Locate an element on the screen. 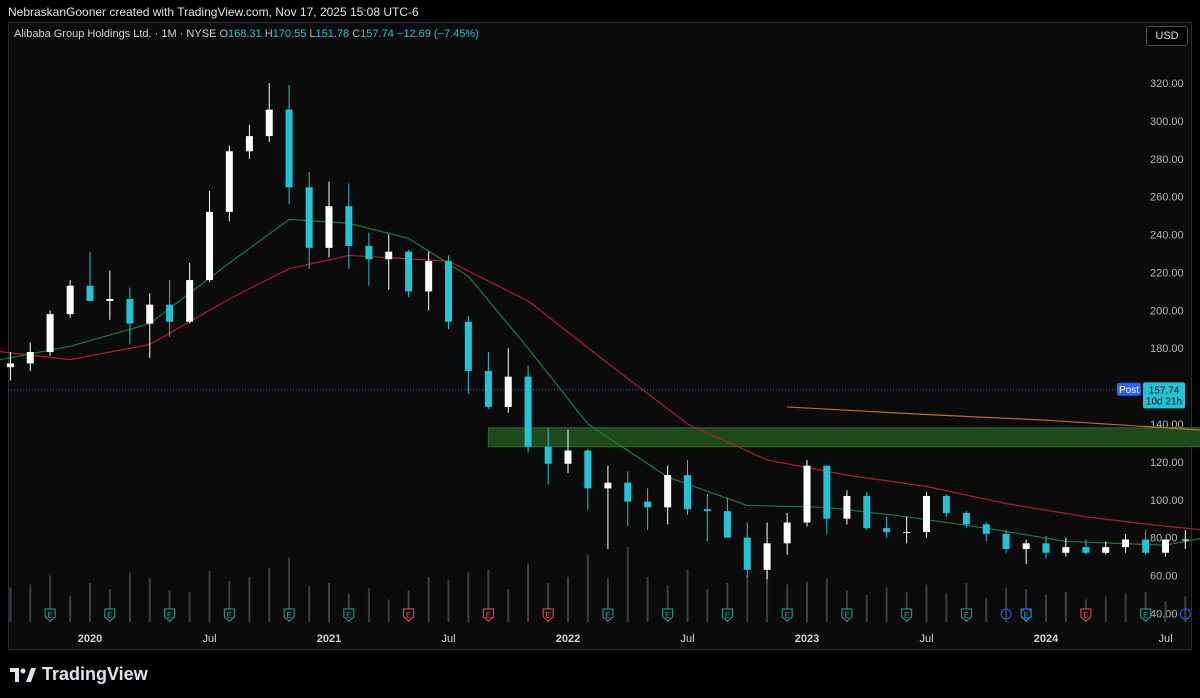  y-tick-label: 260.00 is located at coordinates (1167, 198).